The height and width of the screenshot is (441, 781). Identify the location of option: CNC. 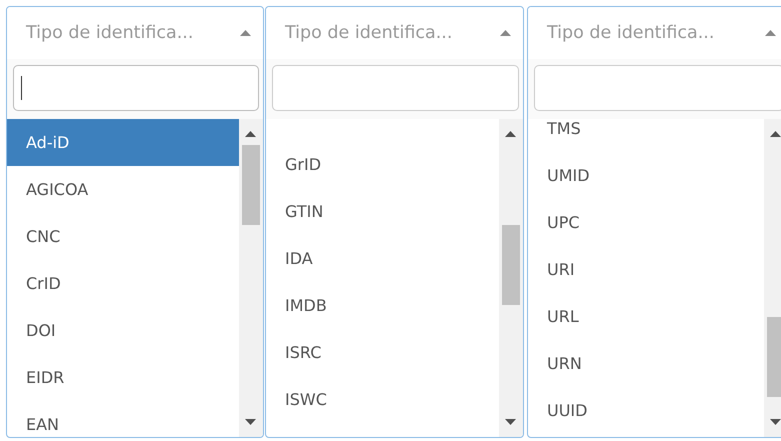
(123, 236).